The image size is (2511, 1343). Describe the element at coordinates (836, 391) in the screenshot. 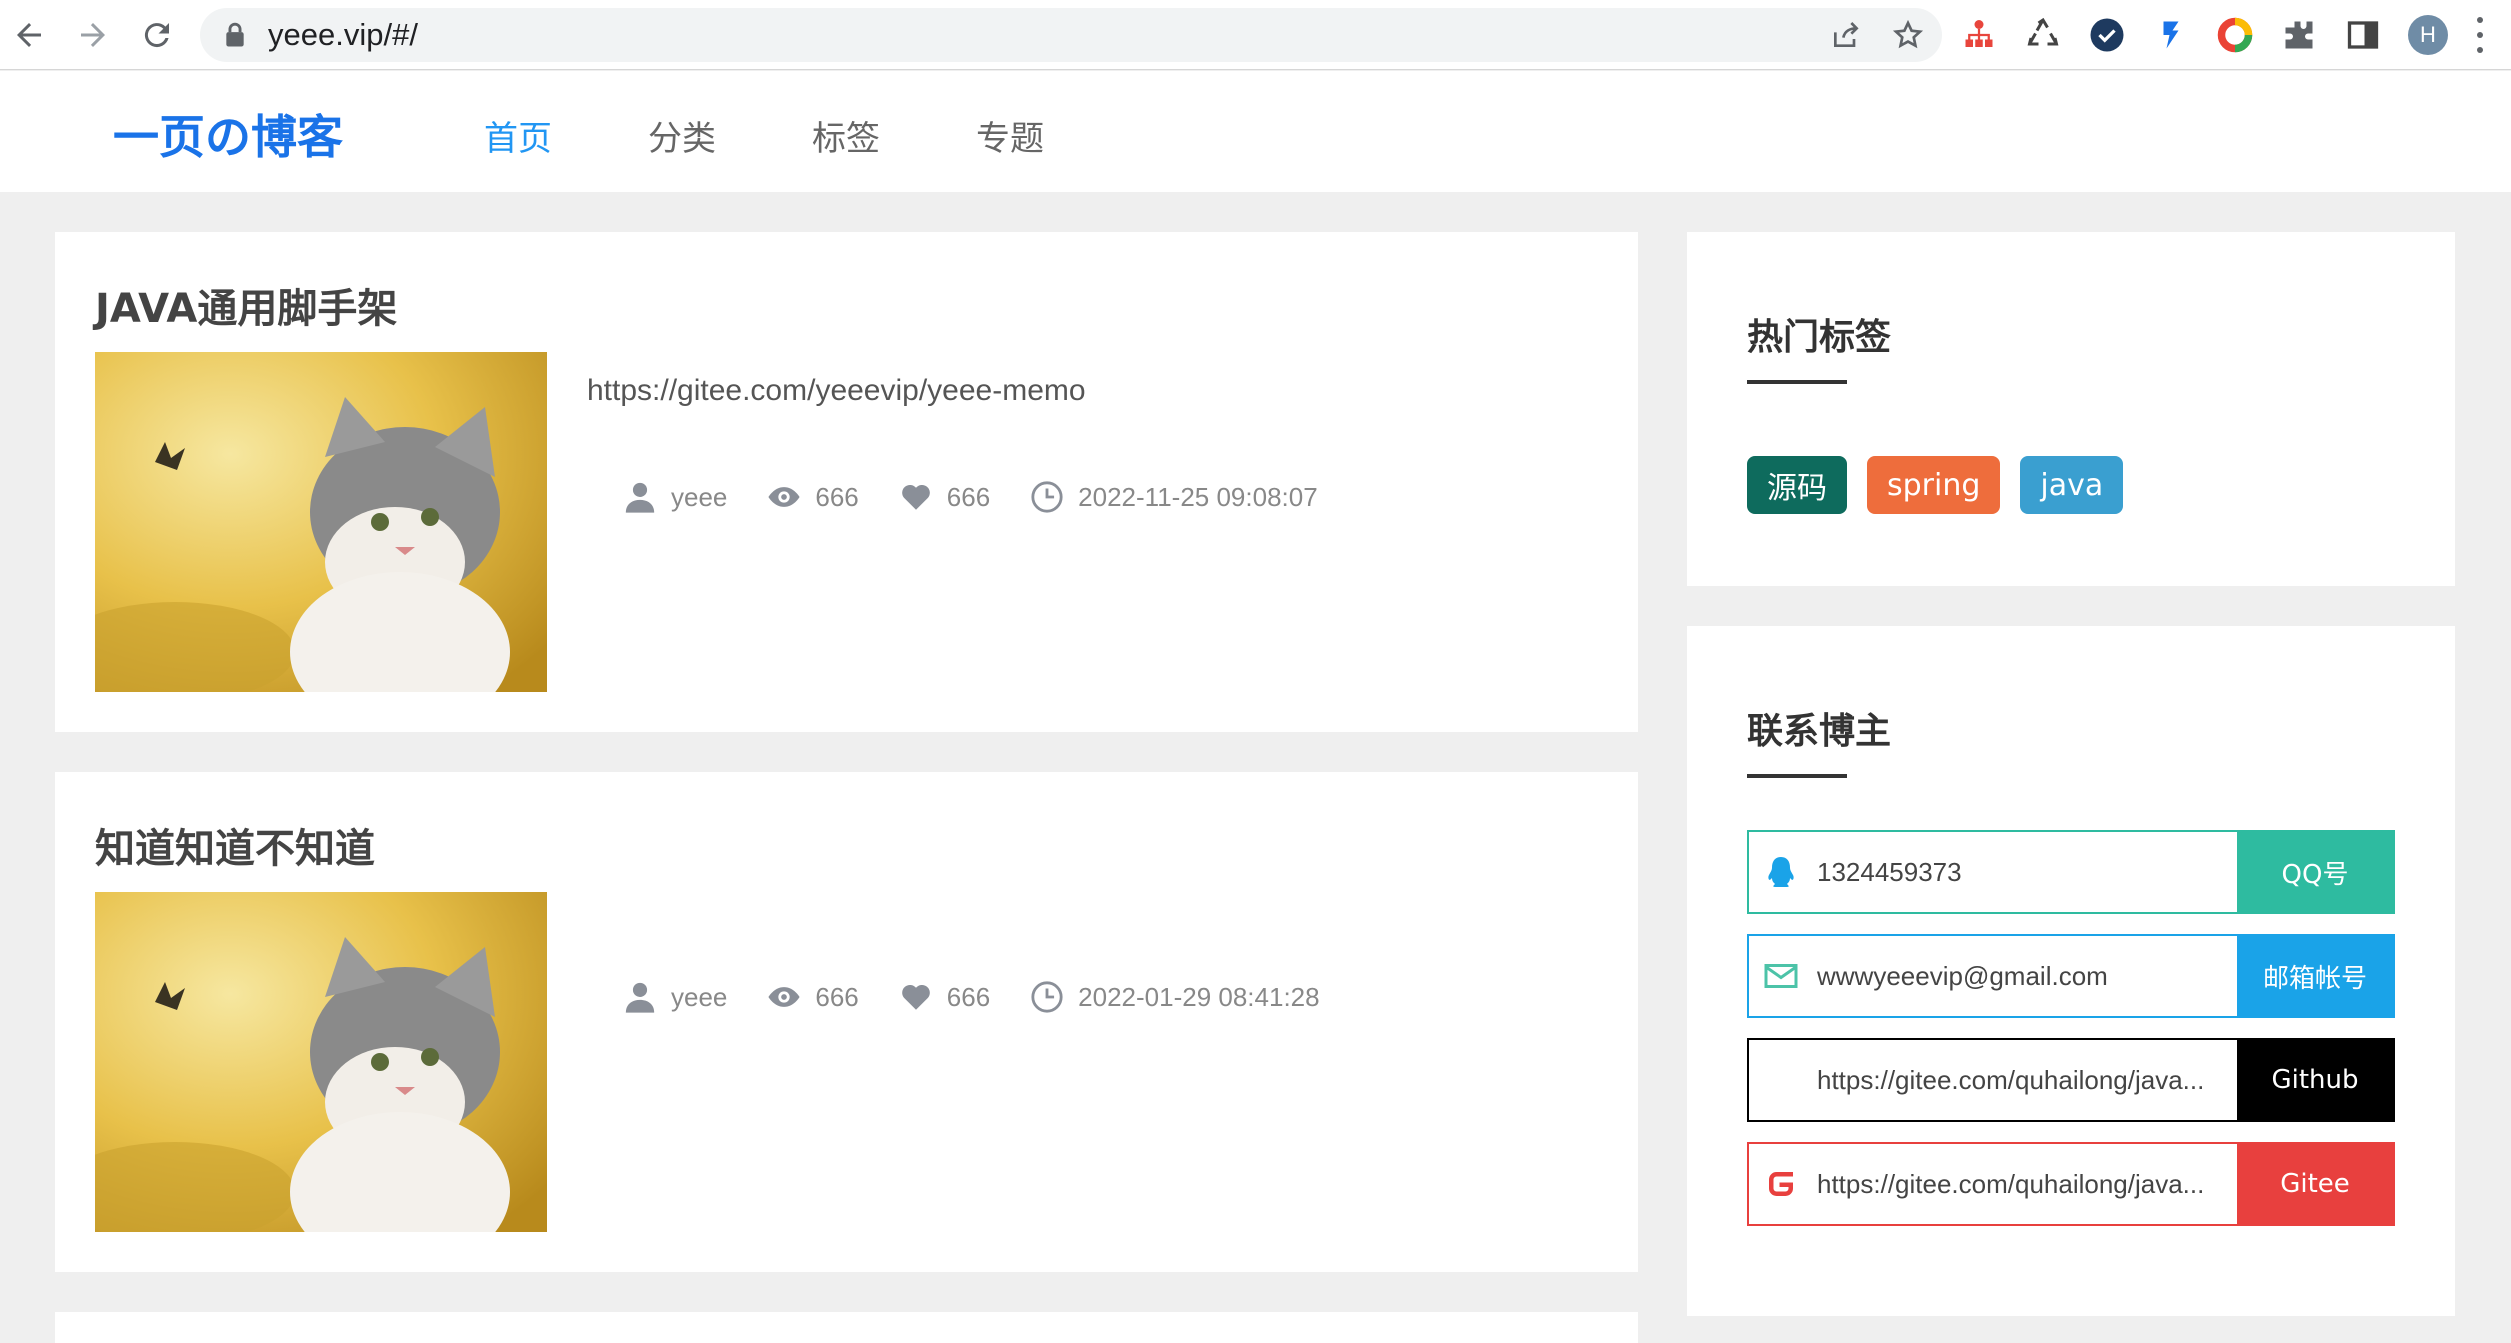

I see `post-link: https://gitee.com/yeeevip/yeee-memo` at that location.